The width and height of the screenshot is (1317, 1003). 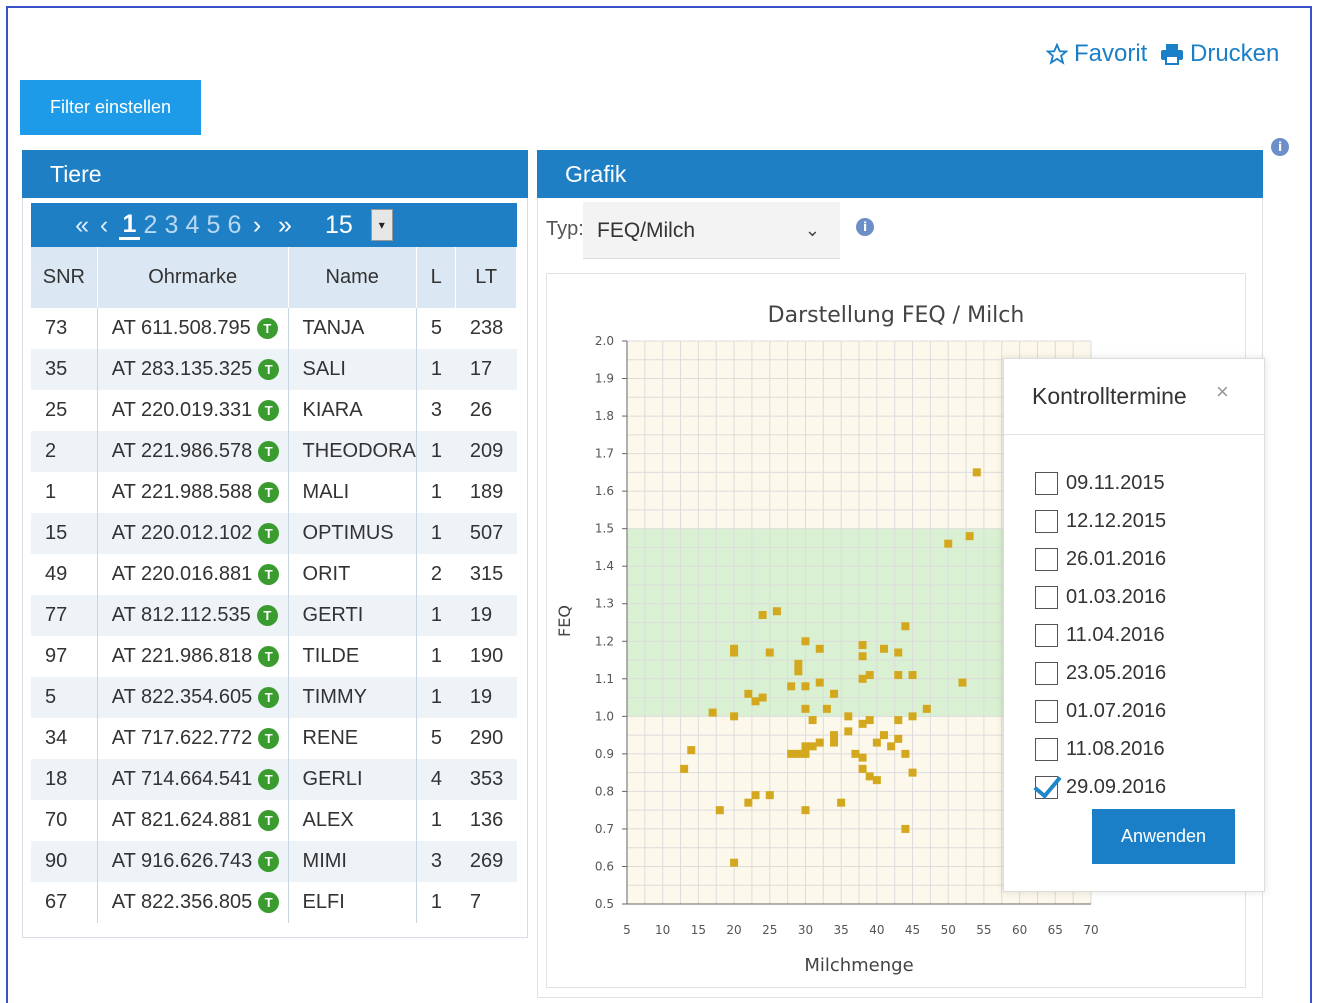 What do you see at coordinates (213, 225) in the screenshot?
I see `page-5: 5` at bounding box center [213, 225].